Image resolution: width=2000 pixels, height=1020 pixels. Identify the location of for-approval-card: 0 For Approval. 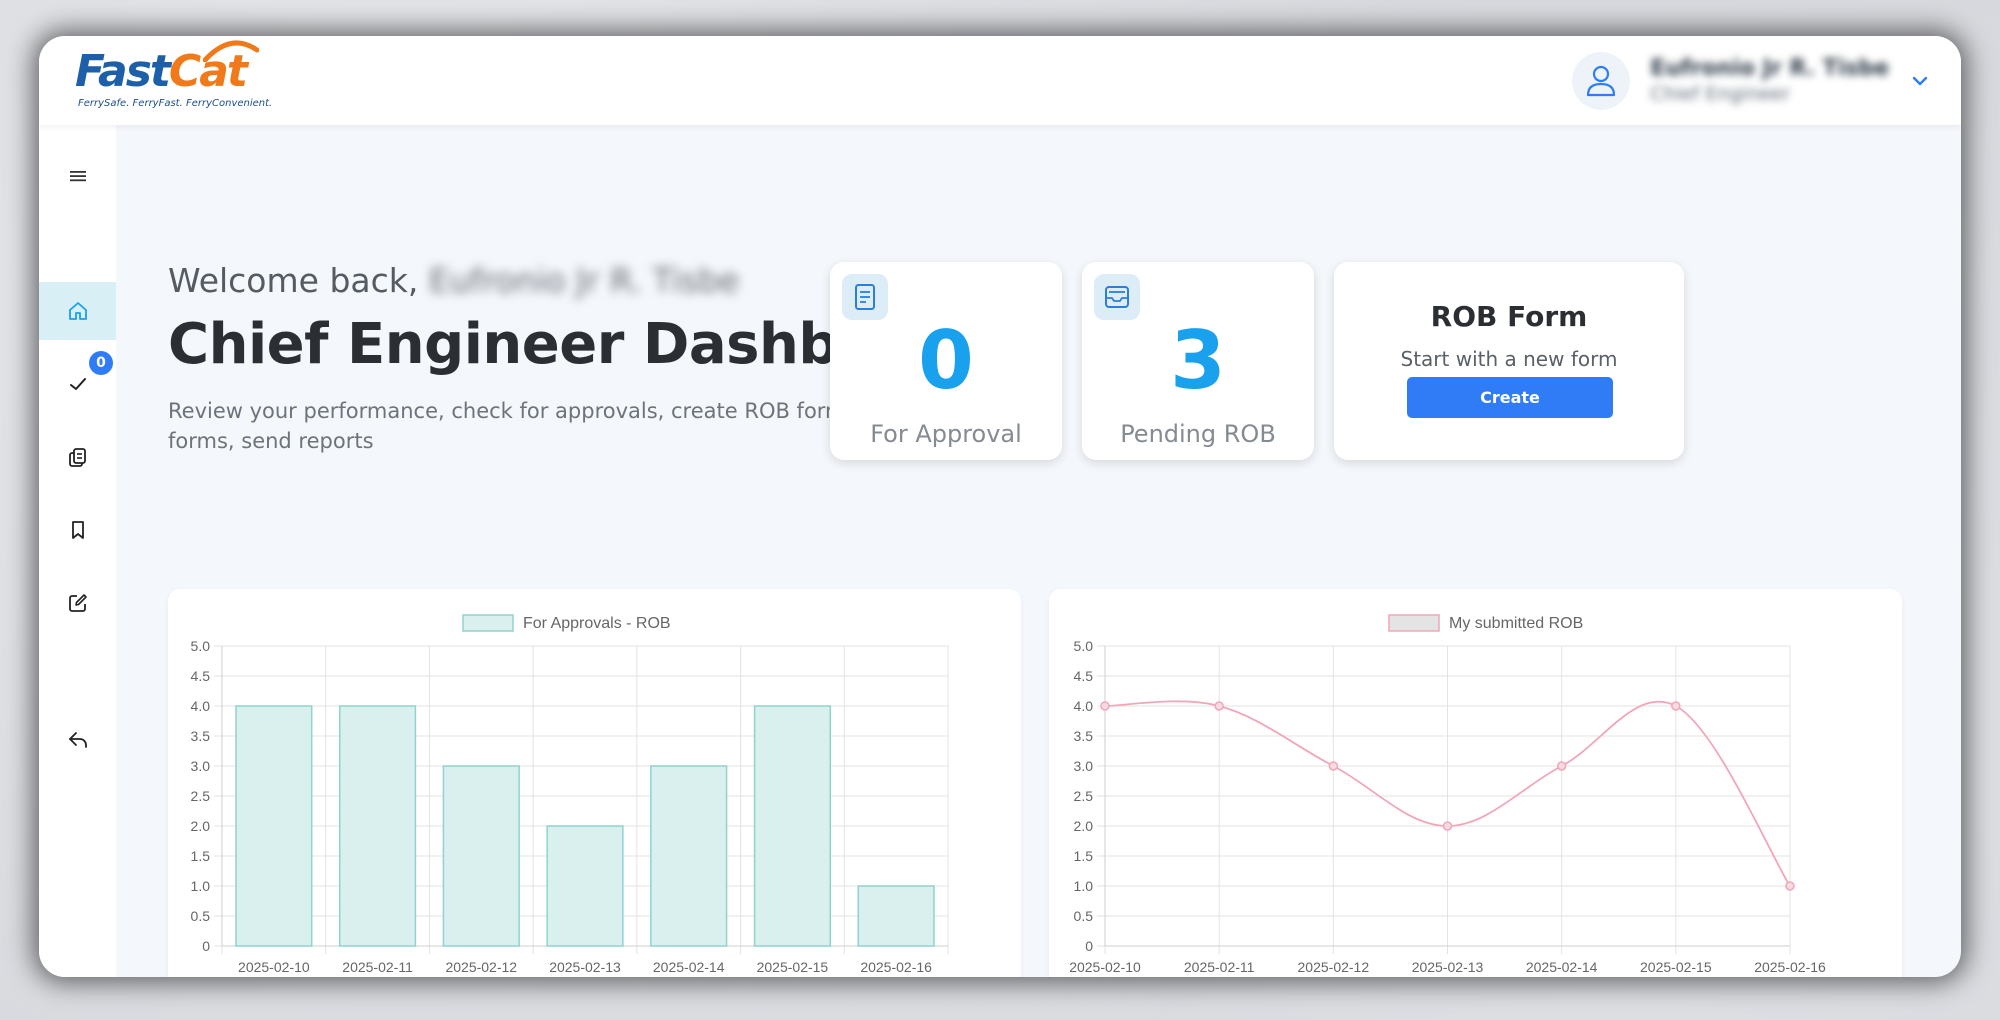
(946, 361).